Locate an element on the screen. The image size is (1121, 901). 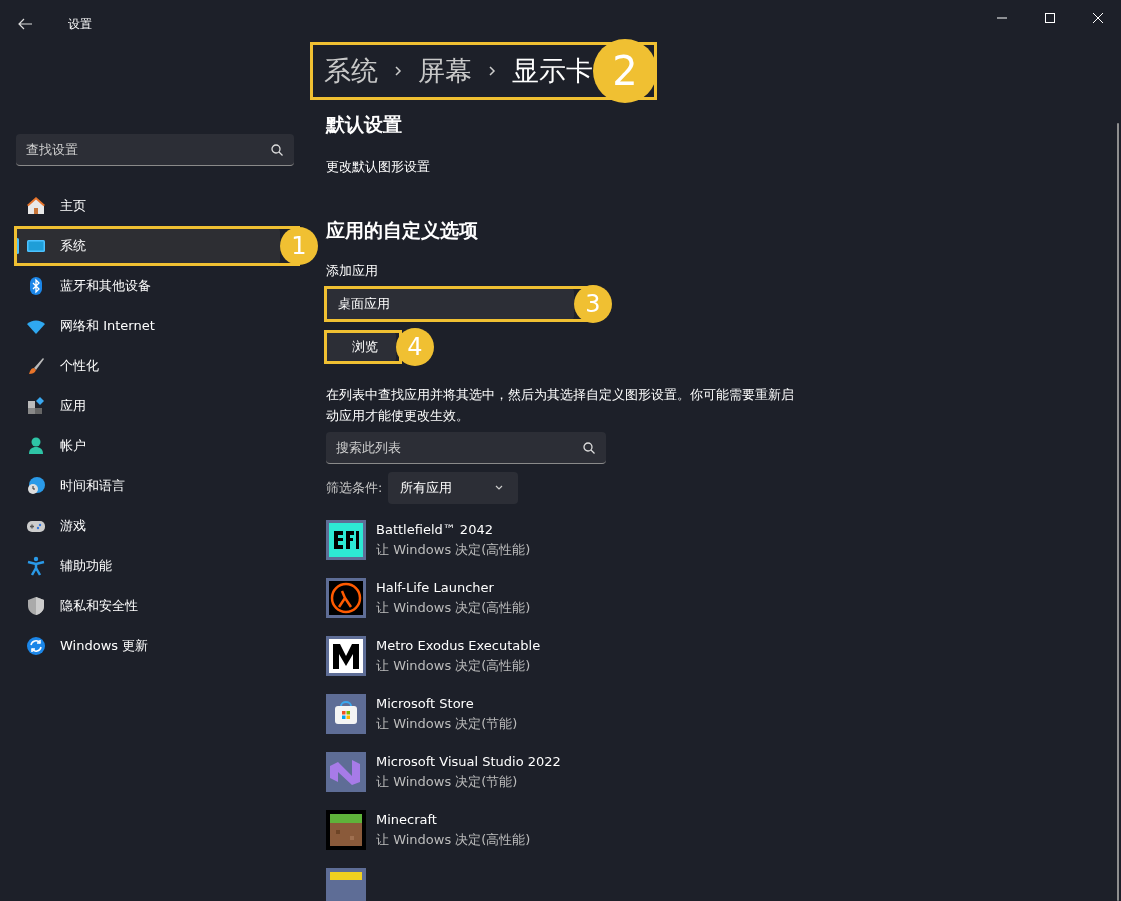
callout-number: 2 is located at coordinates (625, 71).